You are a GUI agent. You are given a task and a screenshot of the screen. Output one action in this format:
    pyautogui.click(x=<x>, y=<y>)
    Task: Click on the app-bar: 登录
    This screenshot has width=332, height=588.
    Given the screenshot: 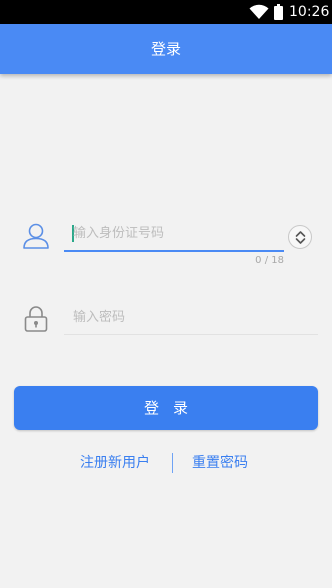 What is the action you would take?
    pyautogui.click(x=166, y=49)
    